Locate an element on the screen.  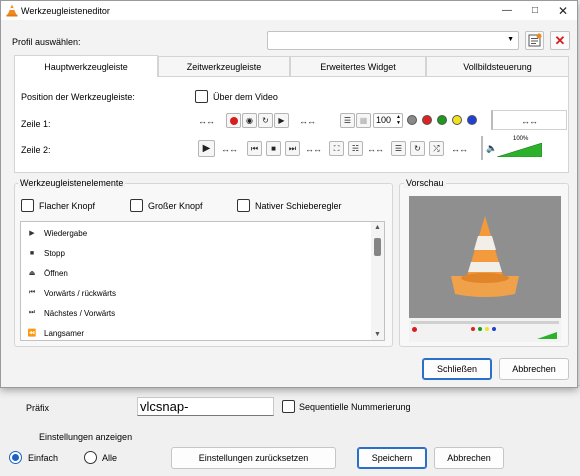
list-item: ⏪ Langsamer is located at coordinates (54, 331).